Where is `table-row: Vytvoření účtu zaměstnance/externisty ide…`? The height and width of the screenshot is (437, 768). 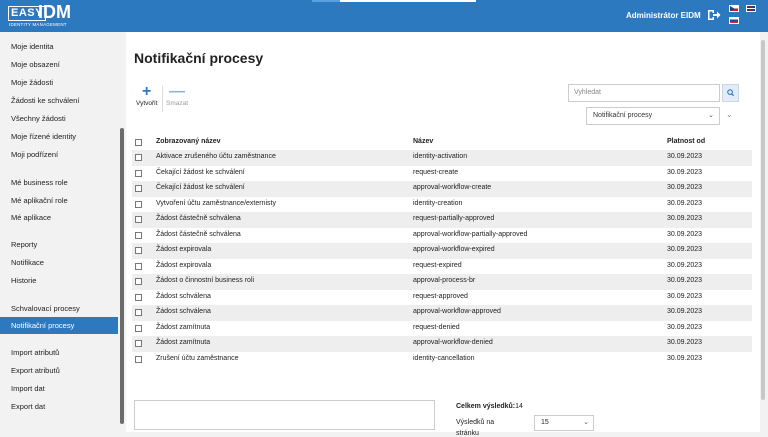
table-row: Vytvoření účtu zaměstnance/externisty ide… is located at coordinates (442, 205).